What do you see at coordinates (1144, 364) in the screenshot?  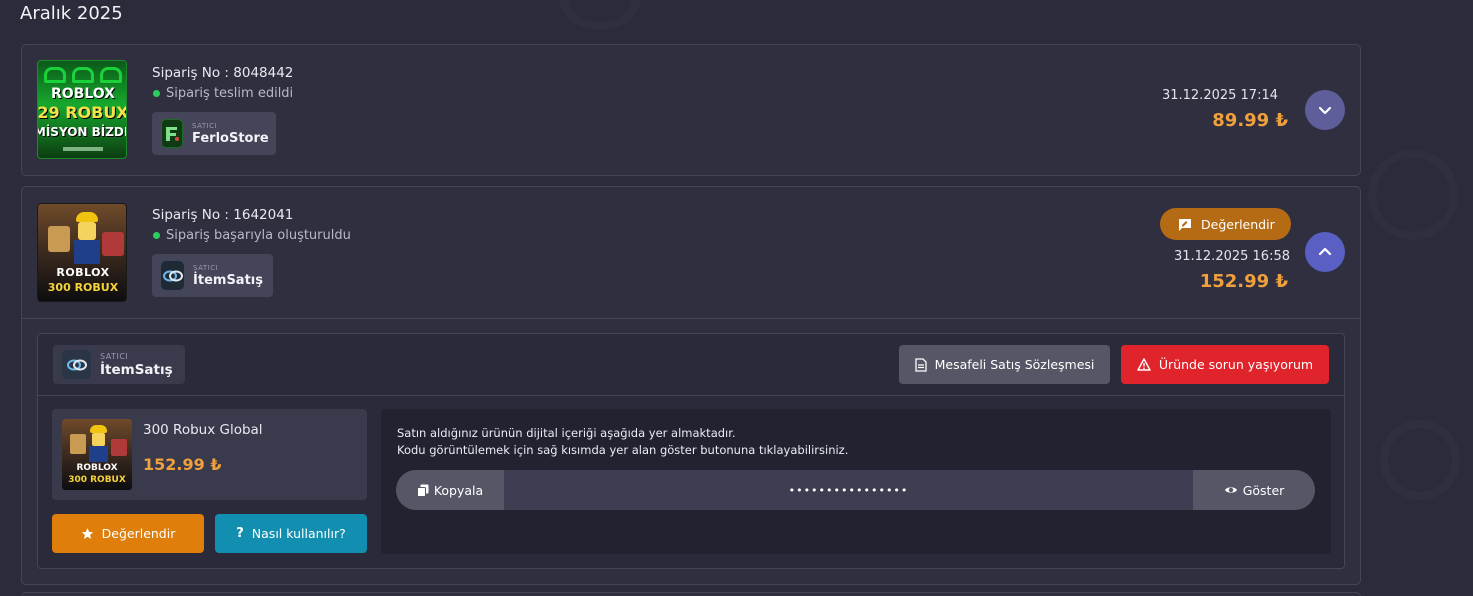 I see `warning-icon` at bounding box center [1144, 364].